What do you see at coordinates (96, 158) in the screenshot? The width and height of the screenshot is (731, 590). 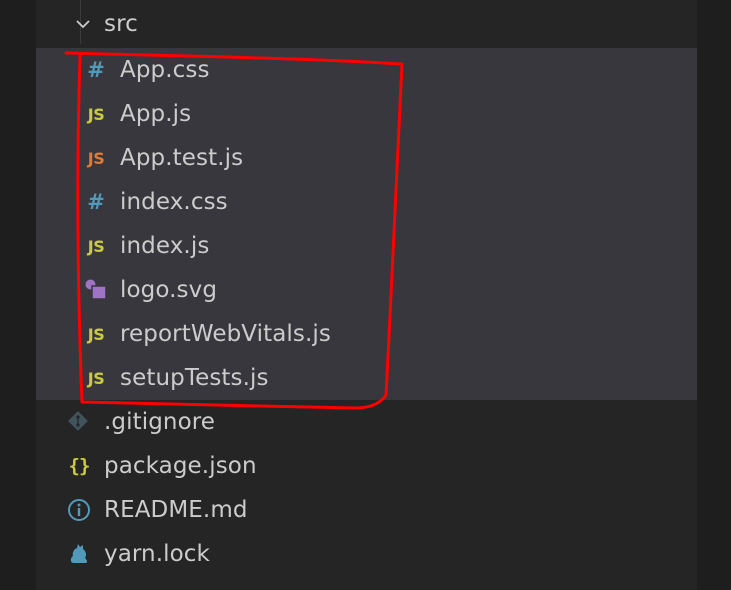 I see `js-test-icon: JS` at bounding box center [96, 158].